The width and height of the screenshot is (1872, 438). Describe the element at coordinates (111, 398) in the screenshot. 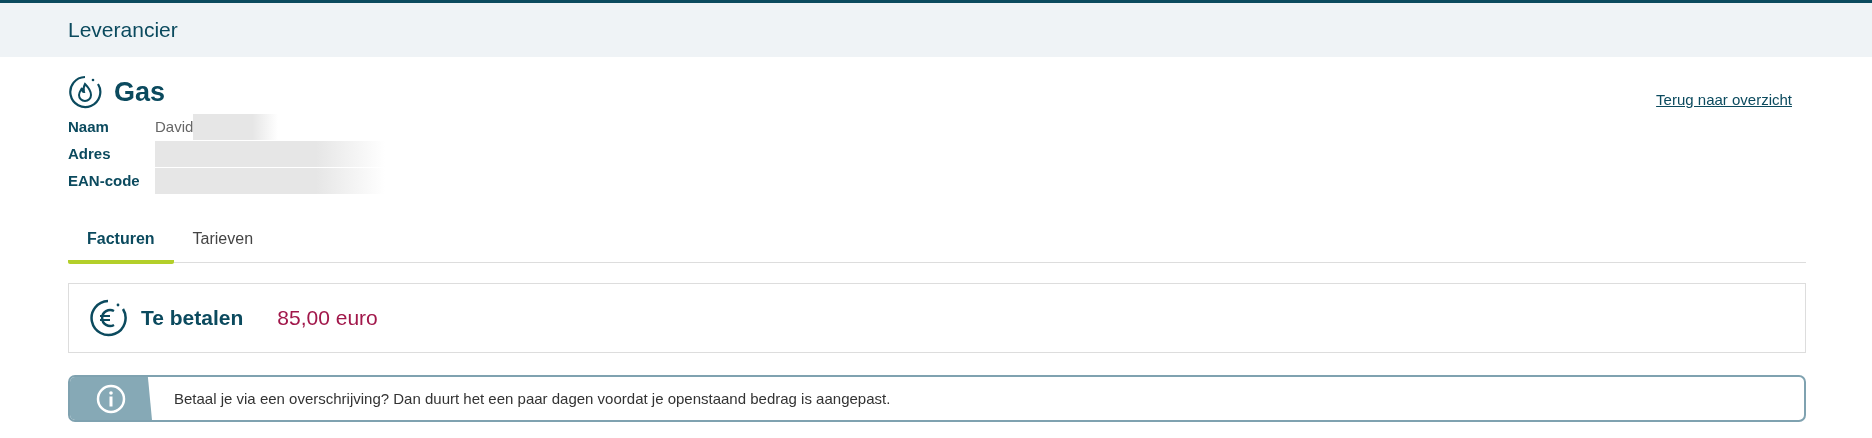

I see `info-icon` at that location.